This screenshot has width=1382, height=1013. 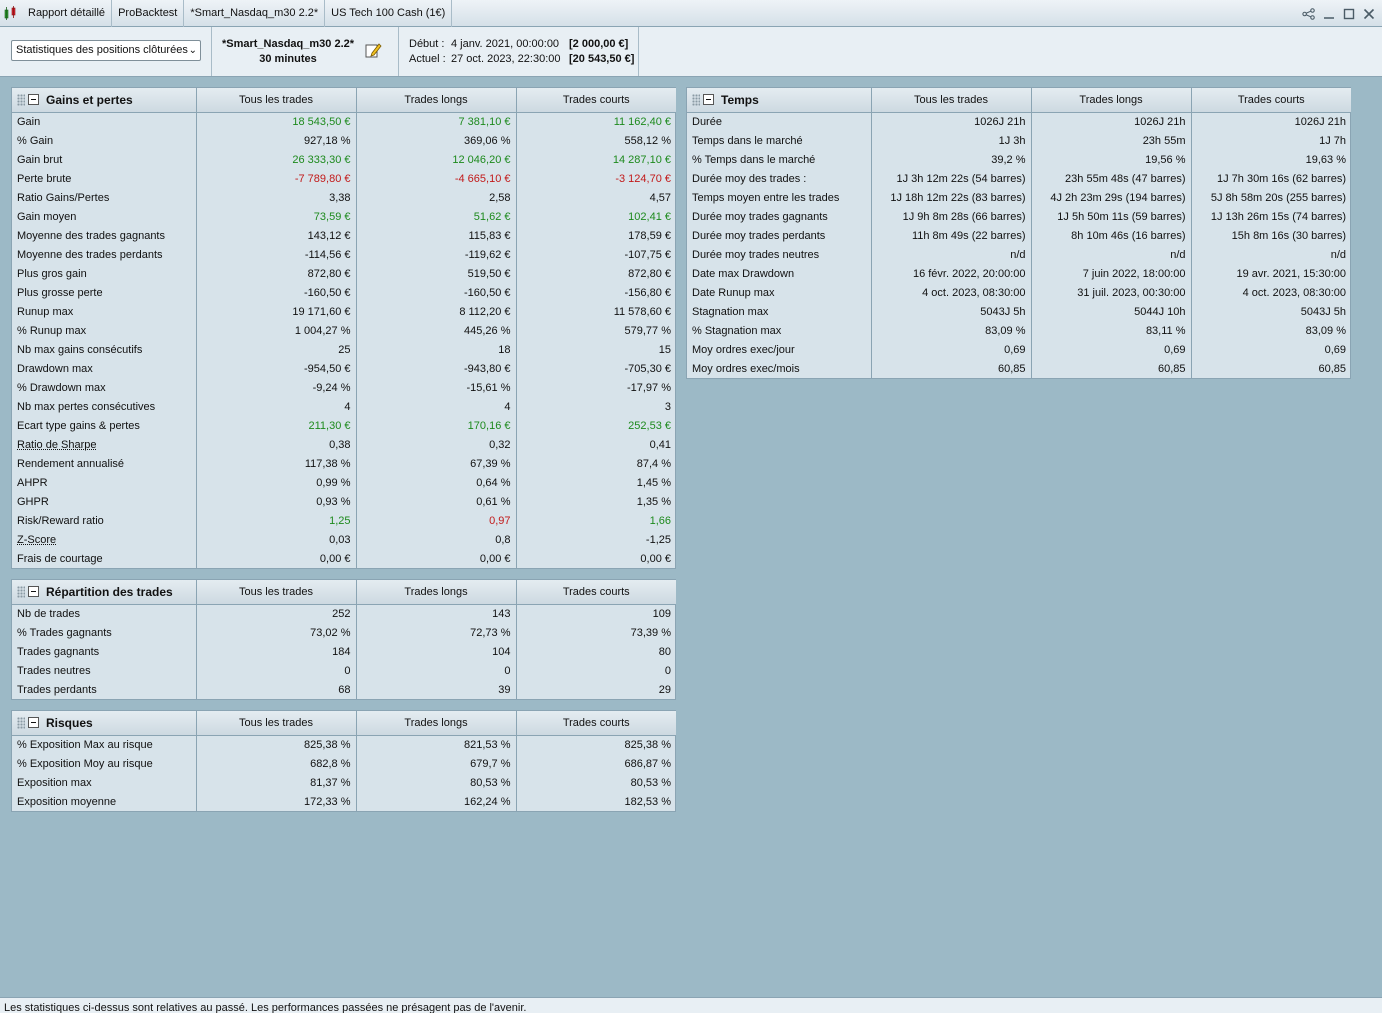 What do you see at coordinates (104, 723) in the screenshot?
I see `panel-header: Risques` at bounding box center [104, 723].